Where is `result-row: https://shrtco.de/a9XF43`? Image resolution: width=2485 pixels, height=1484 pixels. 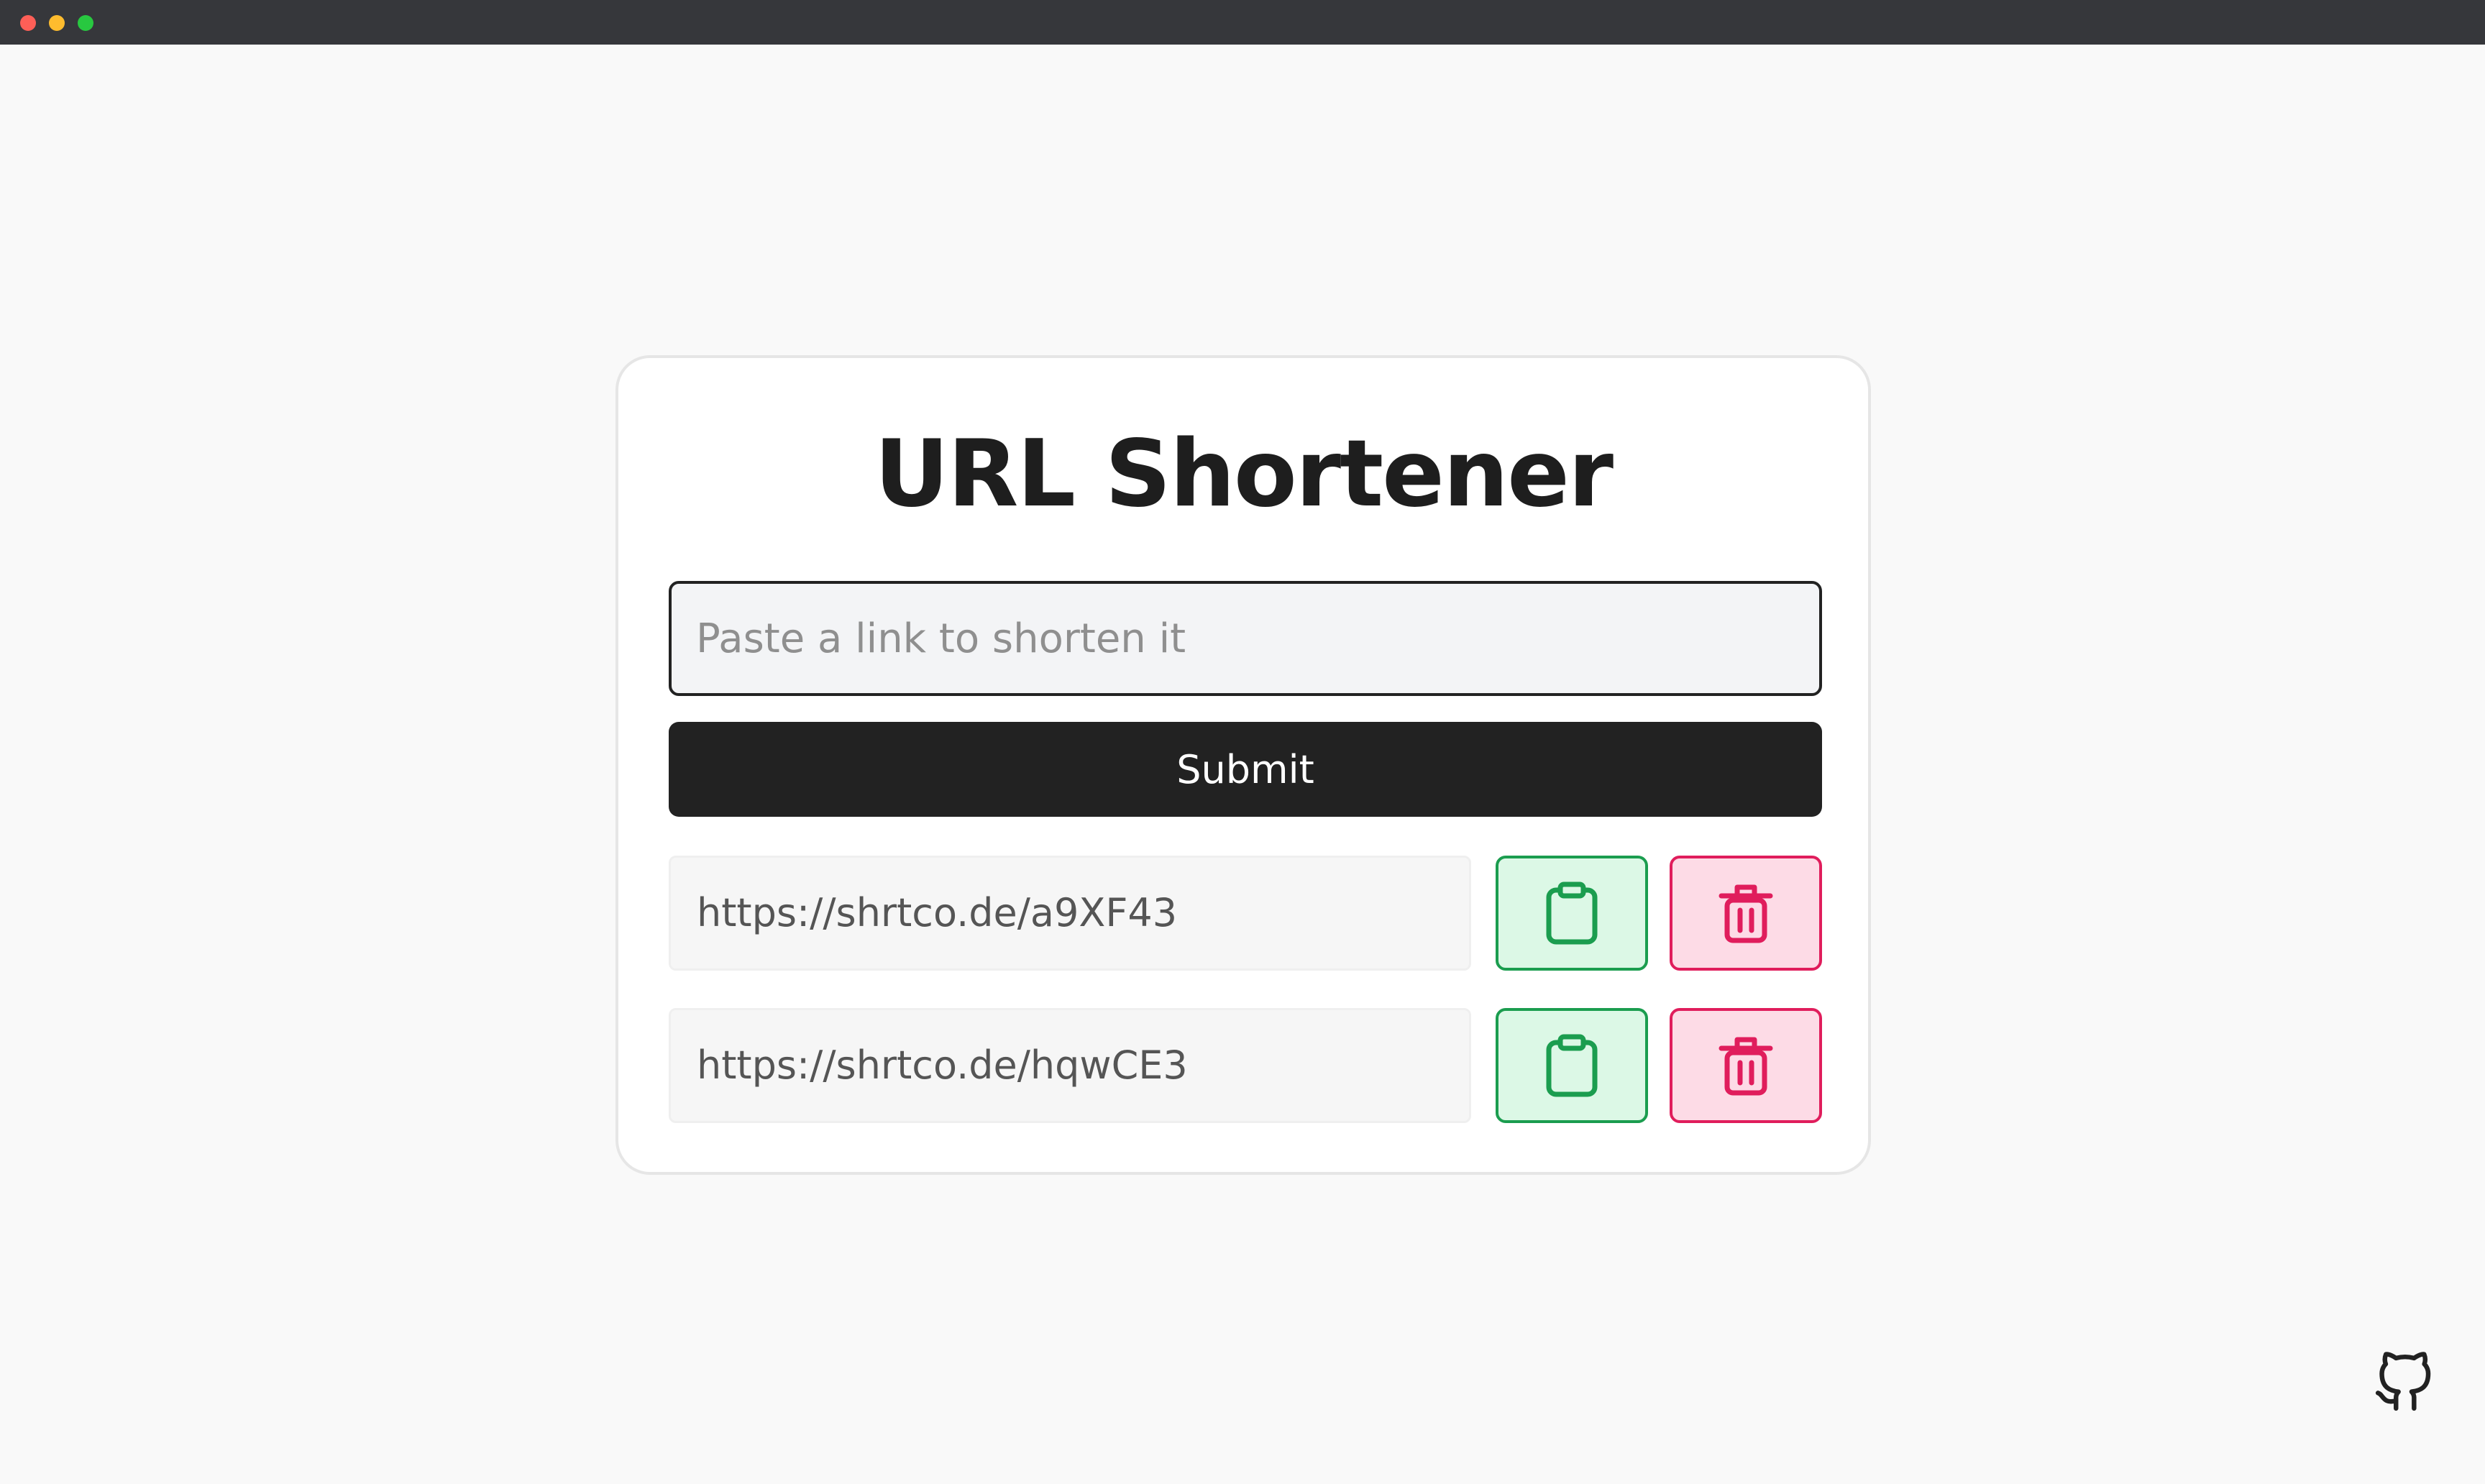 result-row: https://shrtco.de/a9XF43 is located at coordinates (1245, 914).